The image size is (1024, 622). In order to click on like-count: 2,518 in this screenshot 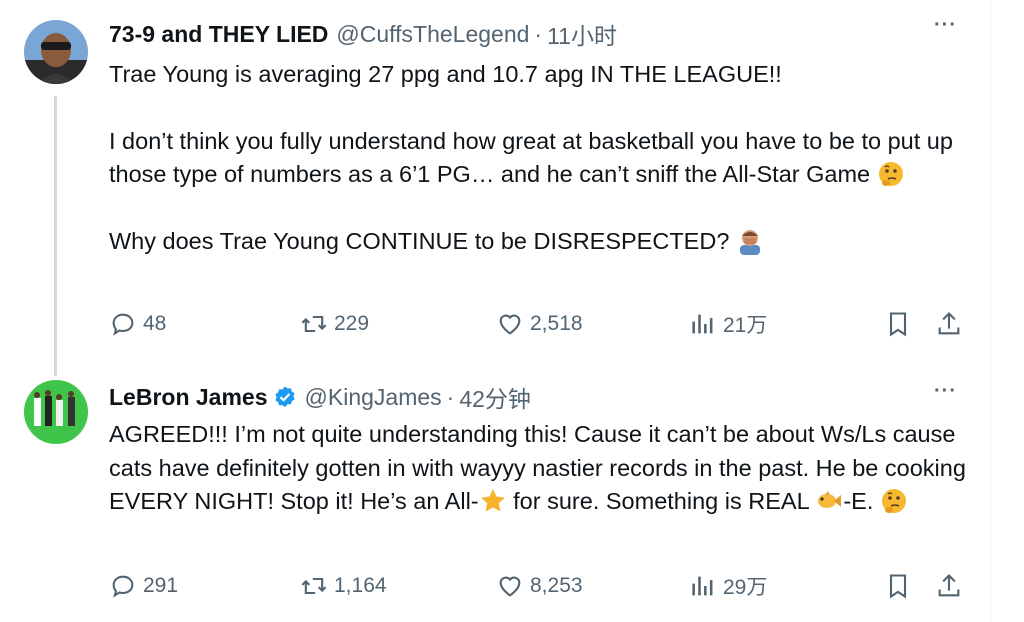, I will do `click(556, 323)`.